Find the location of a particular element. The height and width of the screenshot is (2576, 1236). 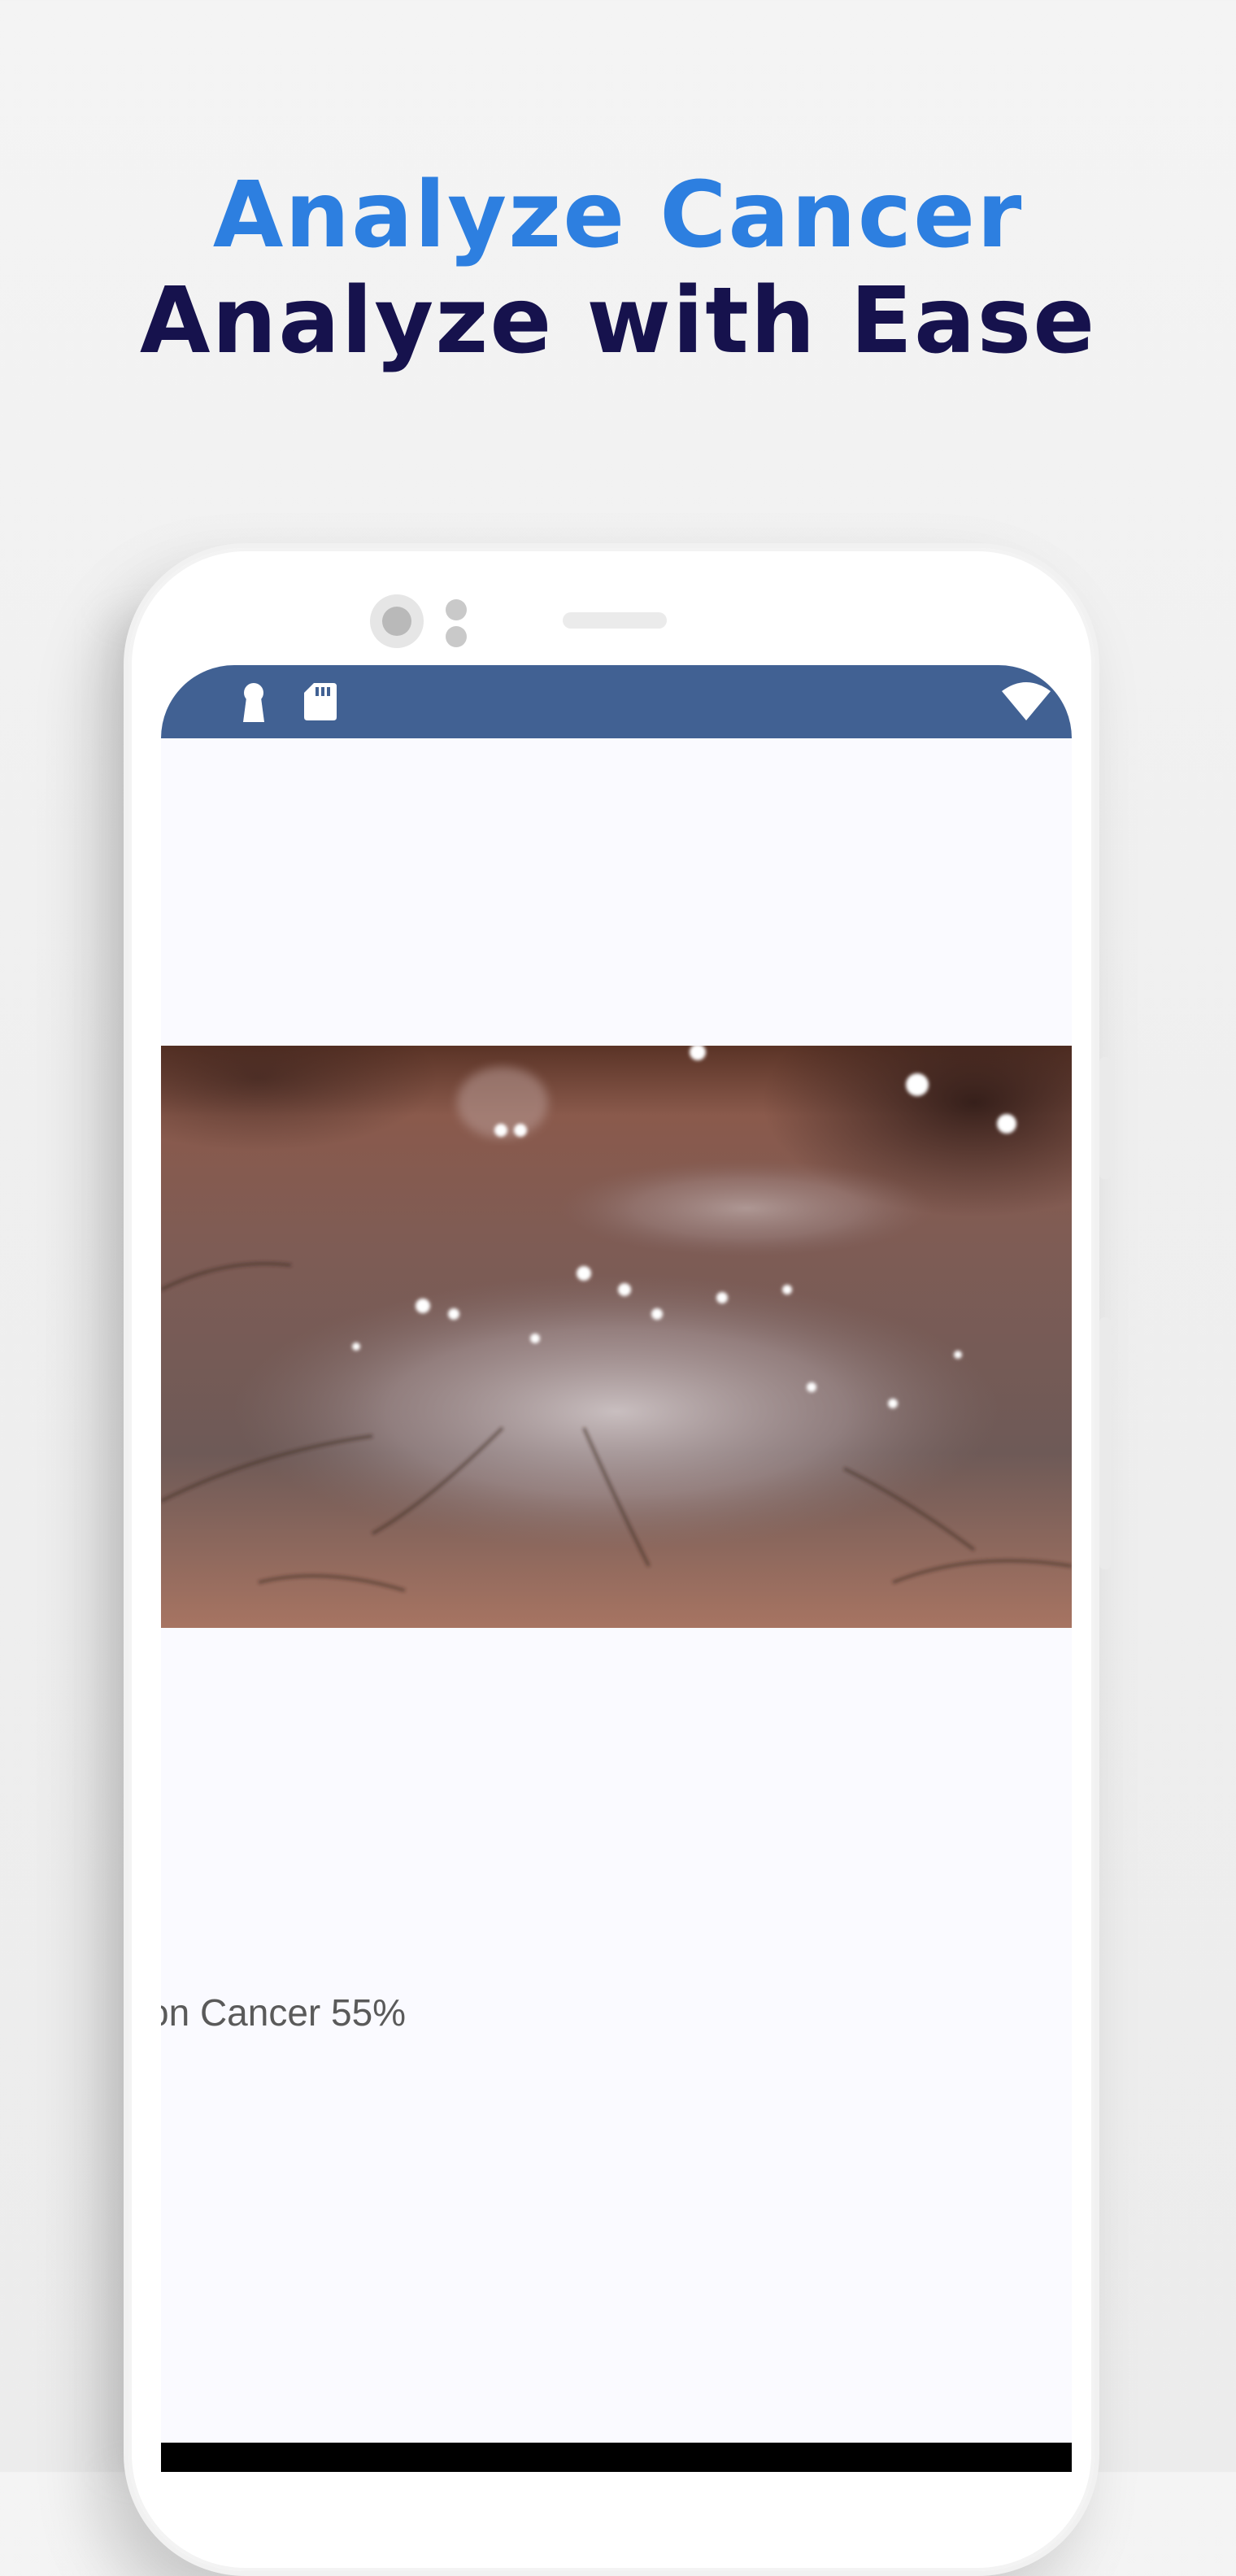

headline: Analyze Cancer Analyze with Ease is located at coordinates (618, 268).